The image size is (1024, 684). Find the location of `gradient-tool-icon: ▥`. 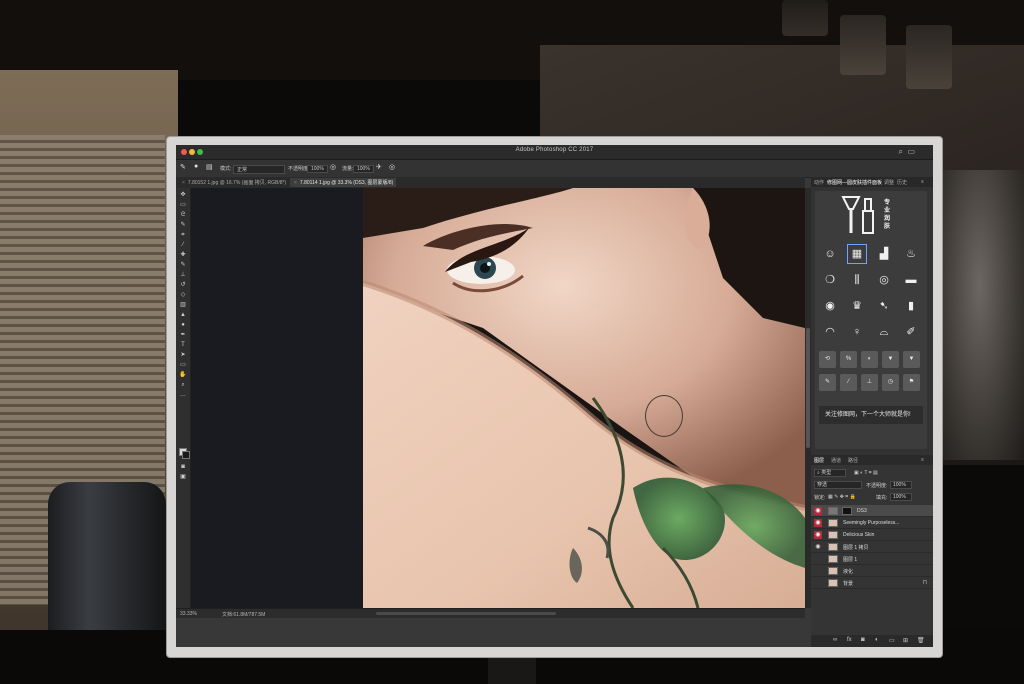

gradient-tool-icon: ▥ is located at coordinates (183, 305).